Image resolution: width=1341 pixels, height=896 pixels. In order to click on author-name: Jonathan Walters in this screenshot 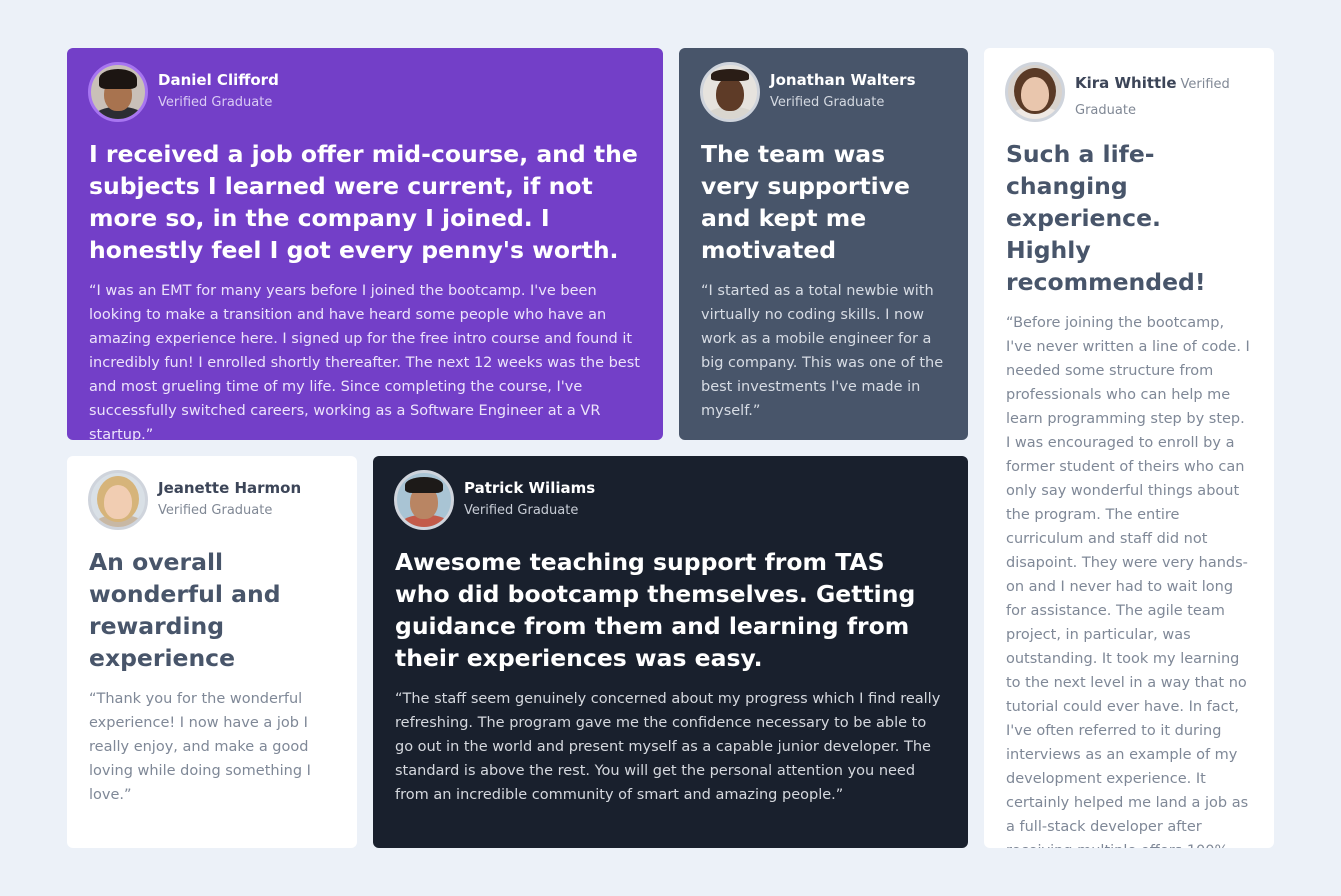, I will do `click(843, 80)`.